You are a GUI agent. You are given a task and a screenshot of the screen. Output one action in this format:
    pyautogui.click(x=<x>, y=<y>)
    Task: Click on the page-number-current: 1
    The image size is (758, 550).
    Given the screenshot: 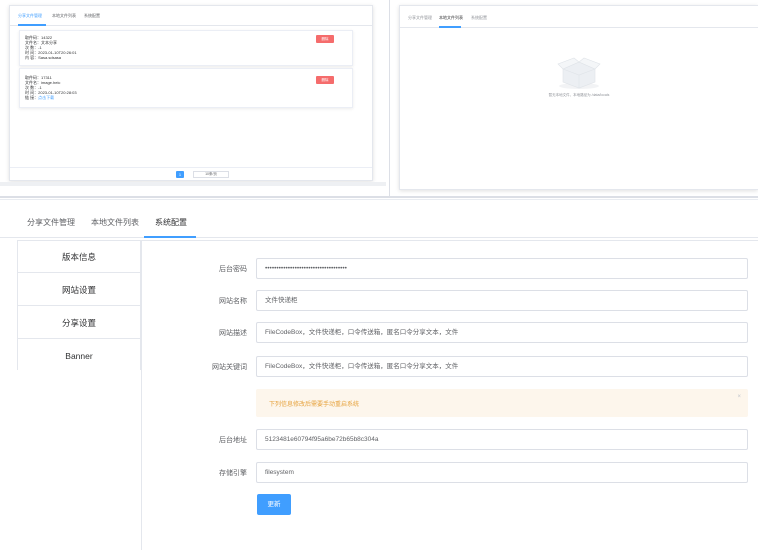 What is the action you would take?
    pyautogui.click(x=180, y=174)
    